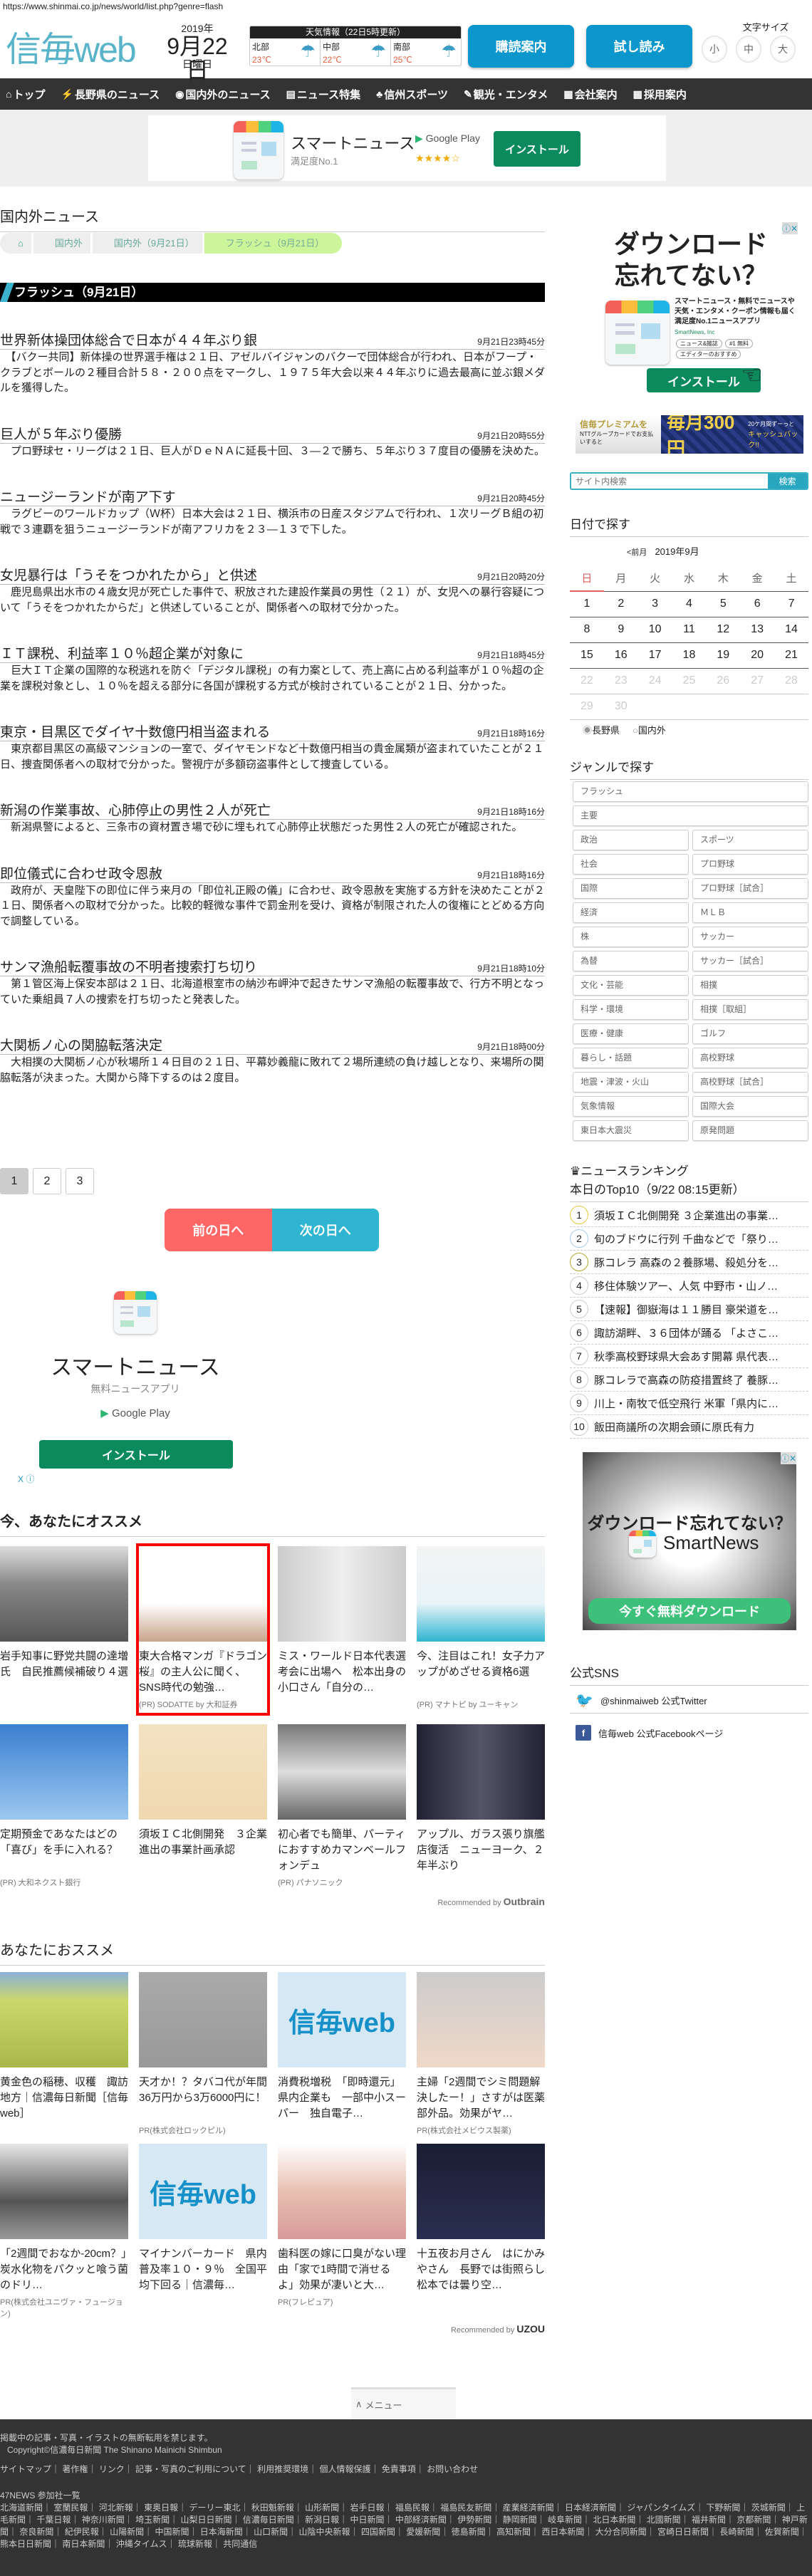 The height and width of the screenshot is (2576, 812). What do you see at coordinates (620, 630) in the screenshot?
I see `calendar-day: 9` at bounding box center [620, 630].